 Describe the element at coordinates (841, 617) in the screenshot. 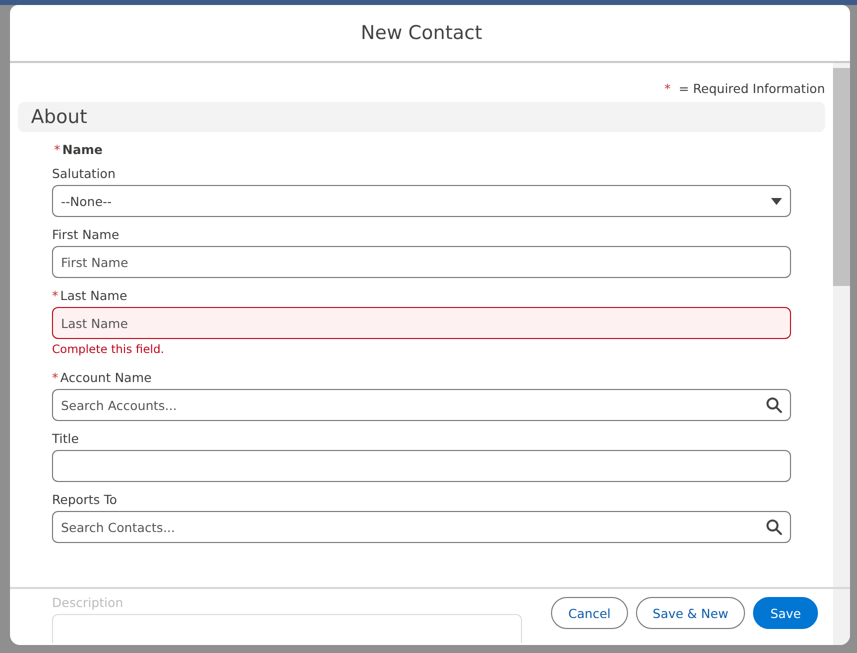

I see `scrollbar-track` at that location.